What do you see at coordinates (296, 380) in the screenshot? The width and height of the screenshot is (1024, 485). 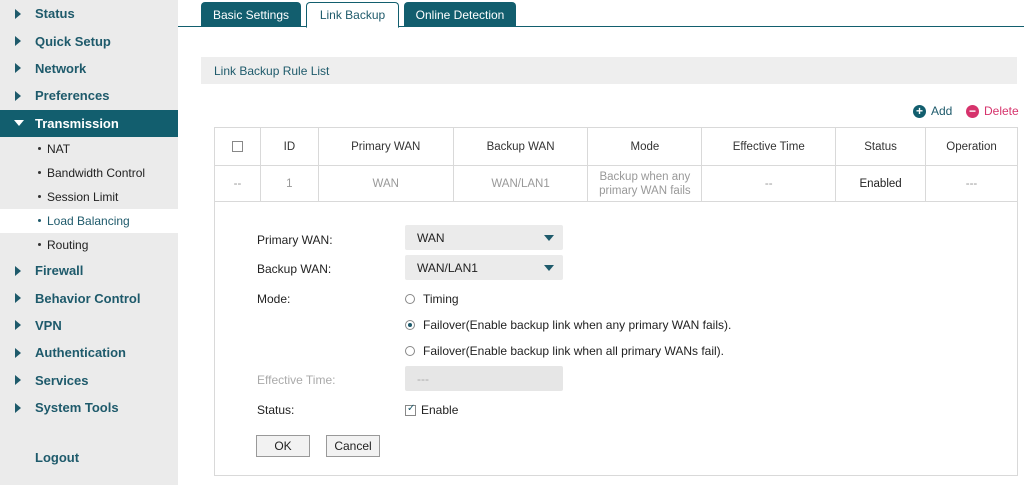 I see `effective-time-label: Effective Time:` at bounding box center [296, 380].